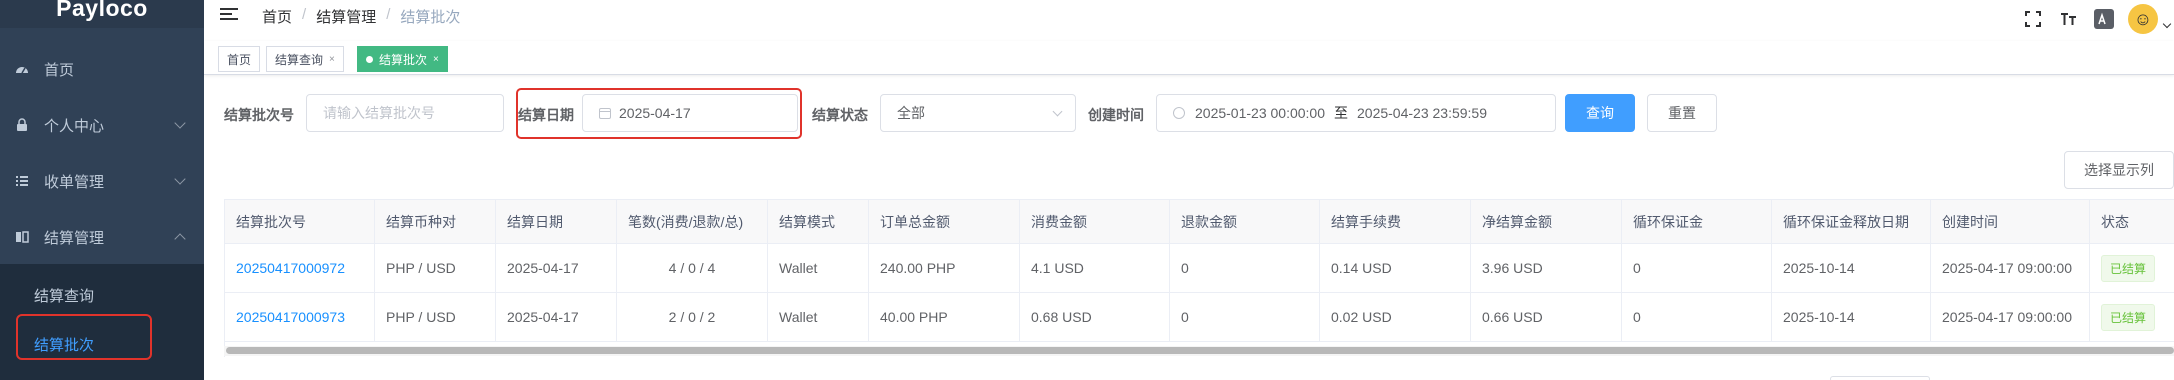 This screenshot has height=380, width=2174. Describe the element at coordinates (1697, 221) in the screenshot. I see `column-header: 循环保证金` at that location.